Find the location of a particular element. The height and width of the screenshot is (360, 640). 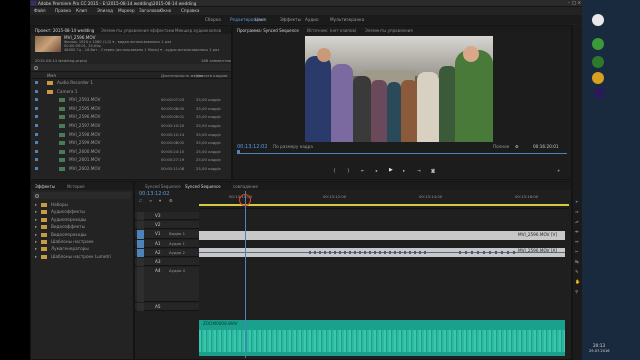

effects-folder: ▸ Шаблоны настроек is located at coordinates (81, 242).